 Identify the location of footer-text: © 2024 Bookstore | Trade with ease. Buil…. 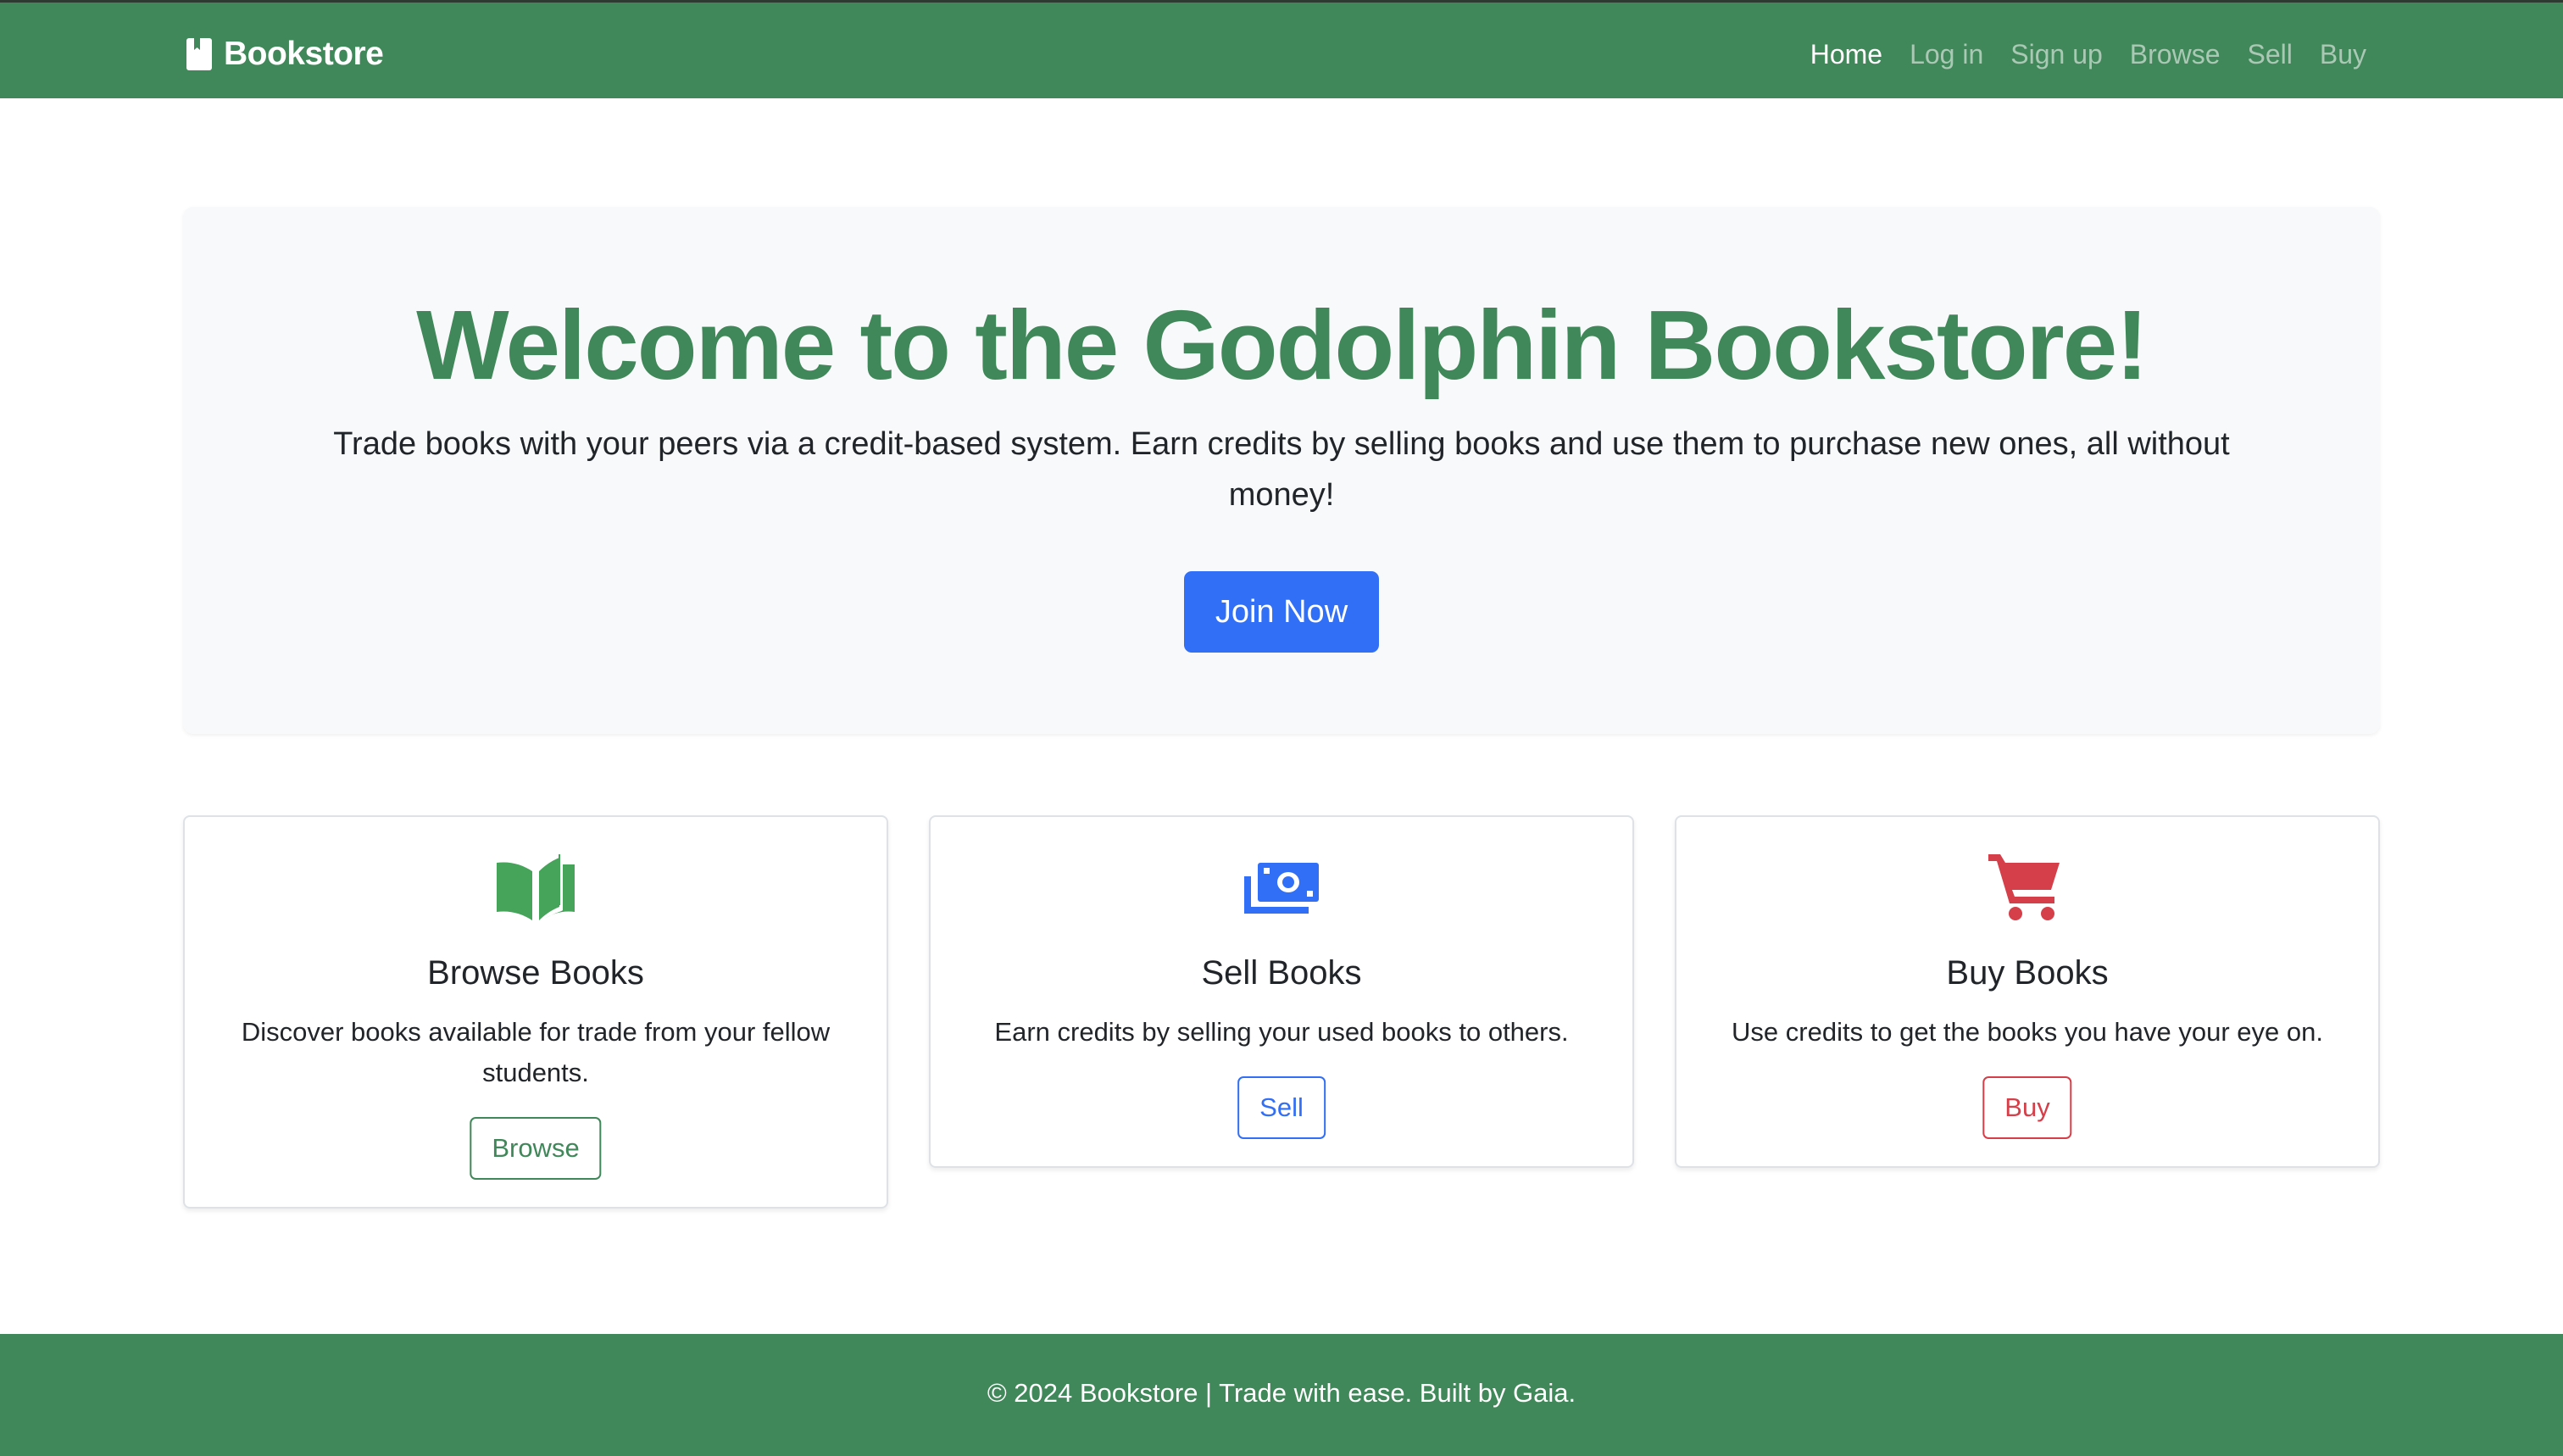
(1281, 1393).